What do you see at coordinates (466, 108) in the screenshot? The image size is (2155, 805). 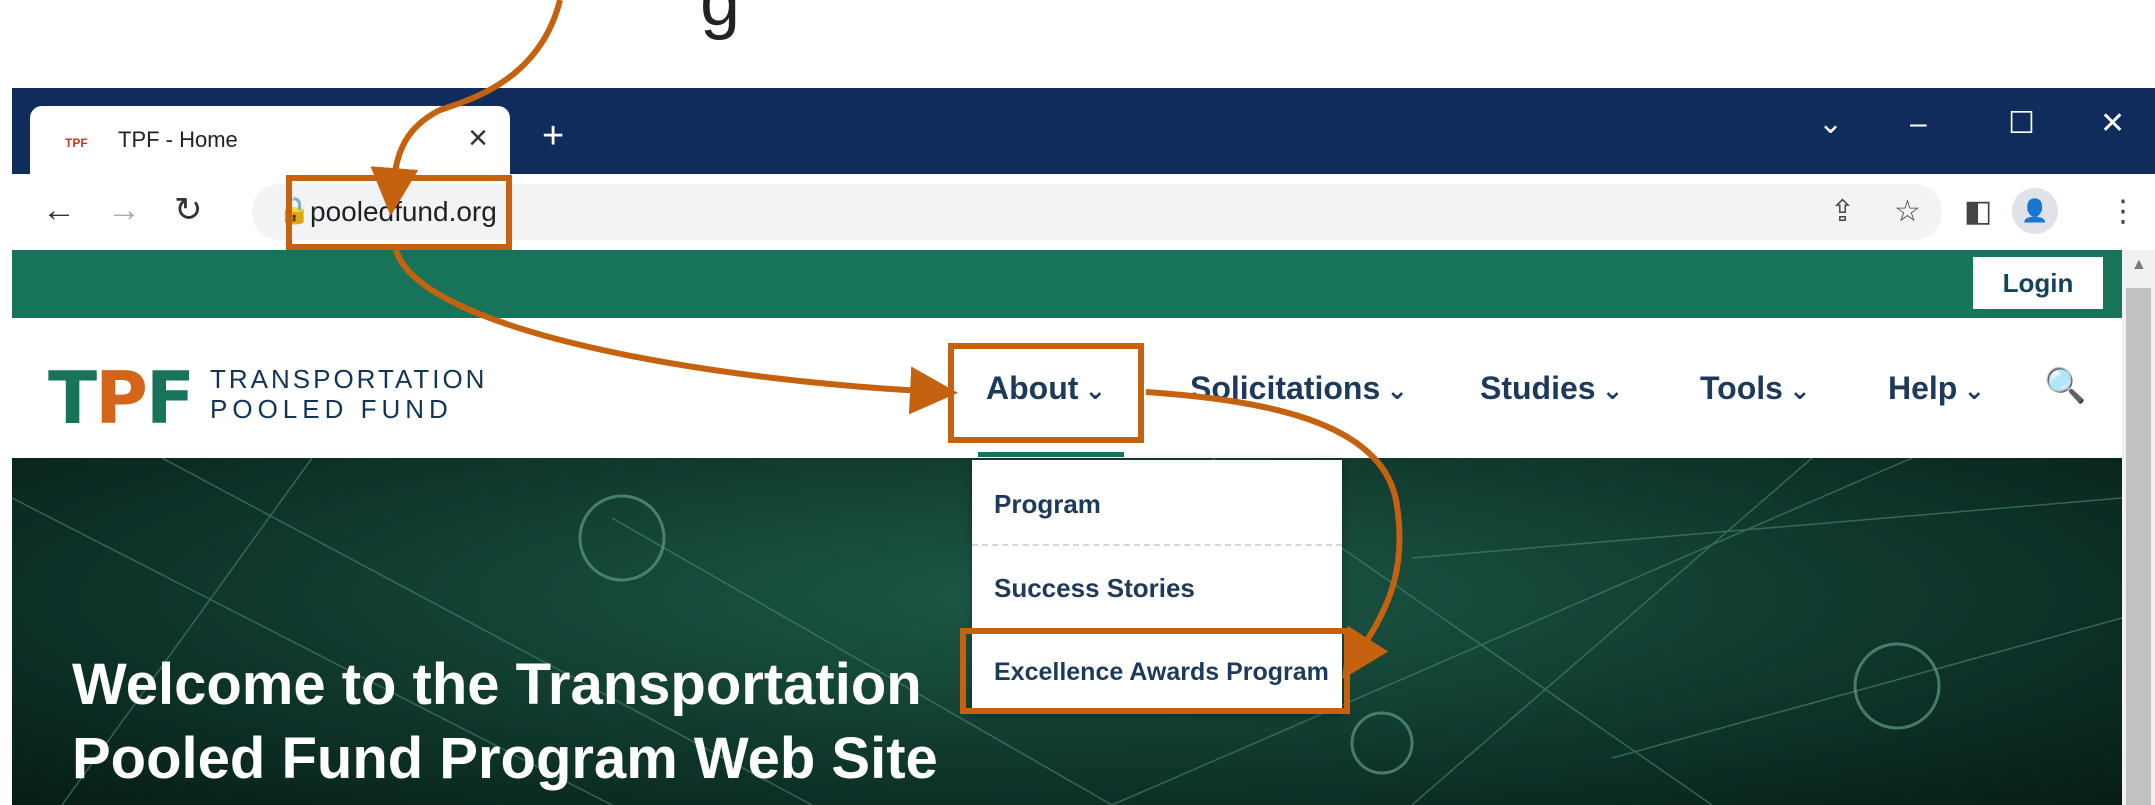 I see `arrow-to-url` at bounding box center [466, 108].